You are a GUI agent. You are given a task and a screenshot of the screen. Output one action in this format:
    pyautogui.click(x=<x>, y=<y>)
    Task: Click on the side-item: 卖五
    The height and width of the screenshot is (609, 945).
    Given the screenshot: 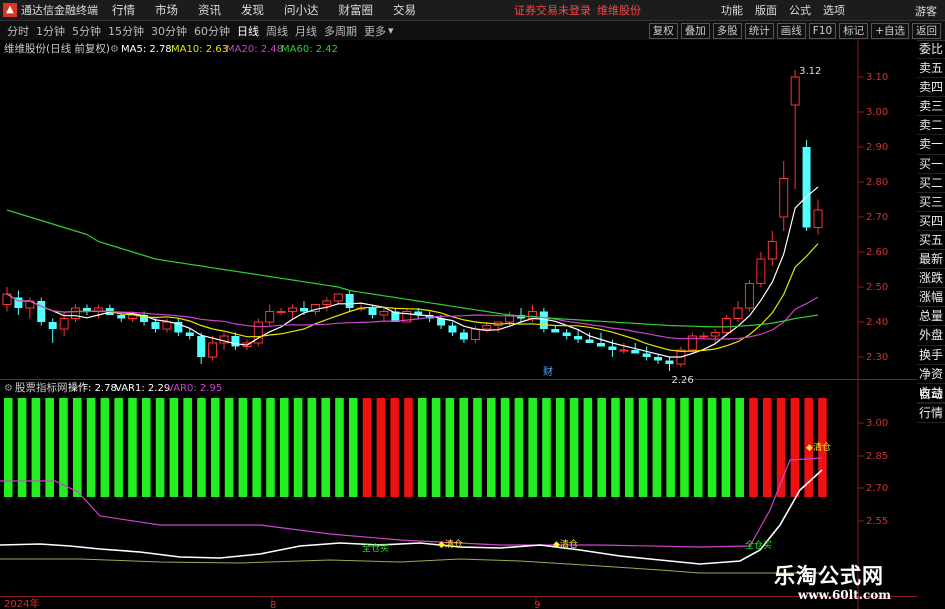 What is the action you would take?
    pyautogui.click(x=931, y=69)
    